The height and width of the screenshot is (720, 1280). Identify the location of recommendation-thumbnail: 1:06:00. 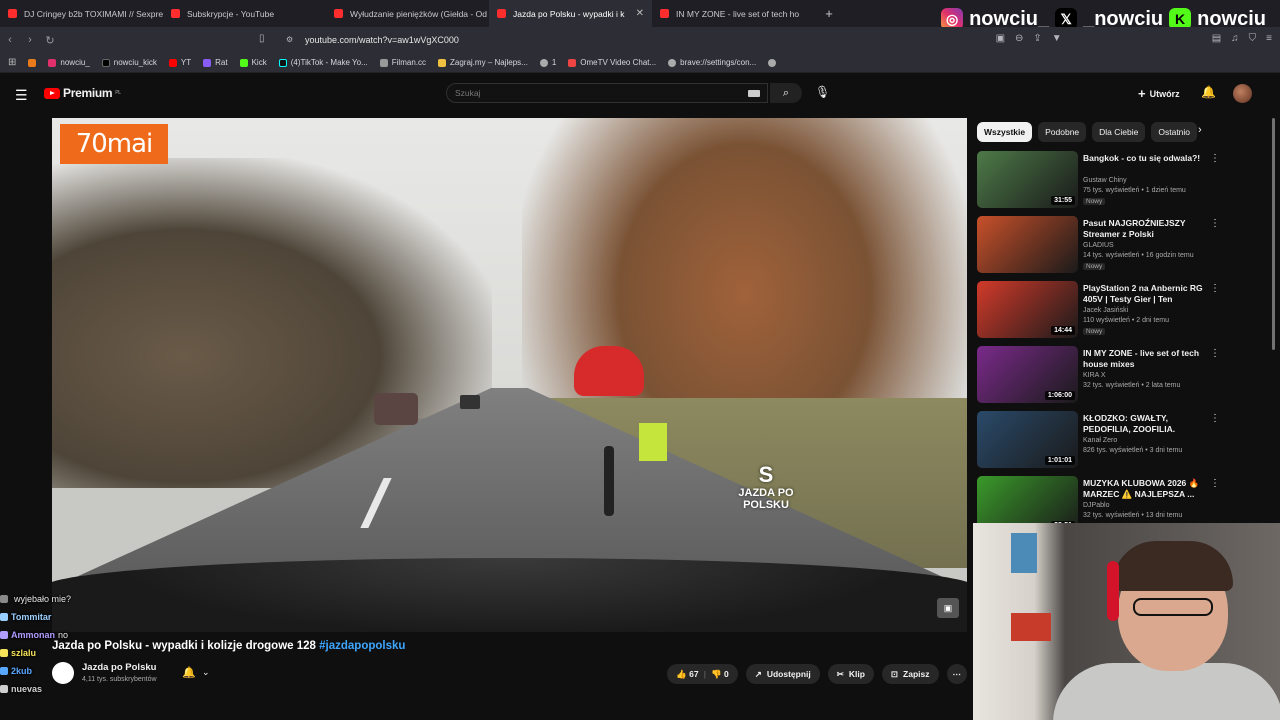
(1027, 374).